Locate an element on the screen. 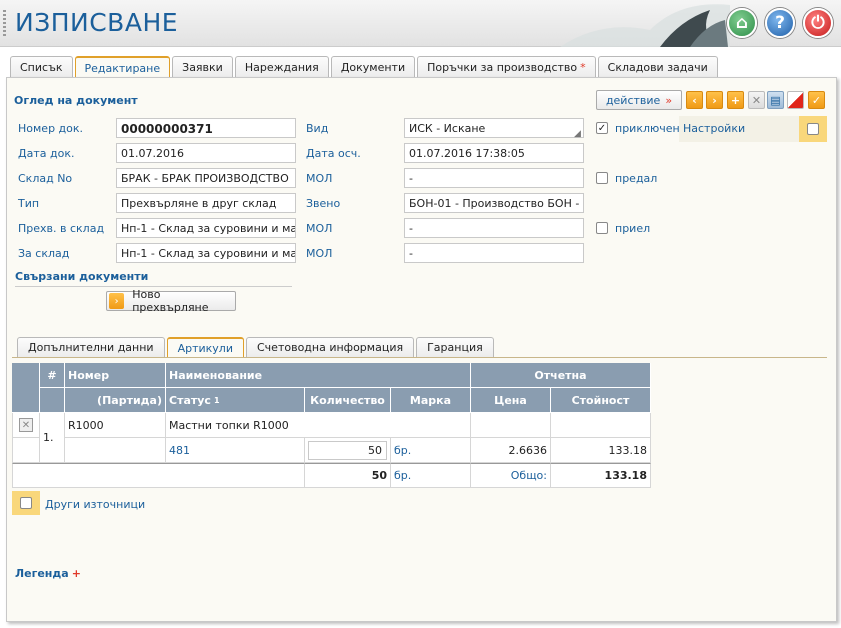  header-name: Наименование is located at coordinates (318, 375).